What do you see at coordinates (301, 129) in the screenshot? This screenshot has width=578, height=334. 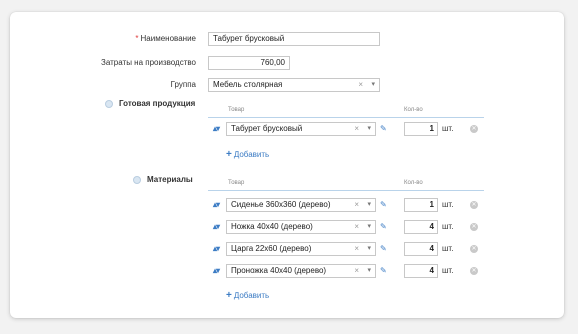 I see `product-select: Табурет брусковый × ▾` at bounding box center [301, 129].